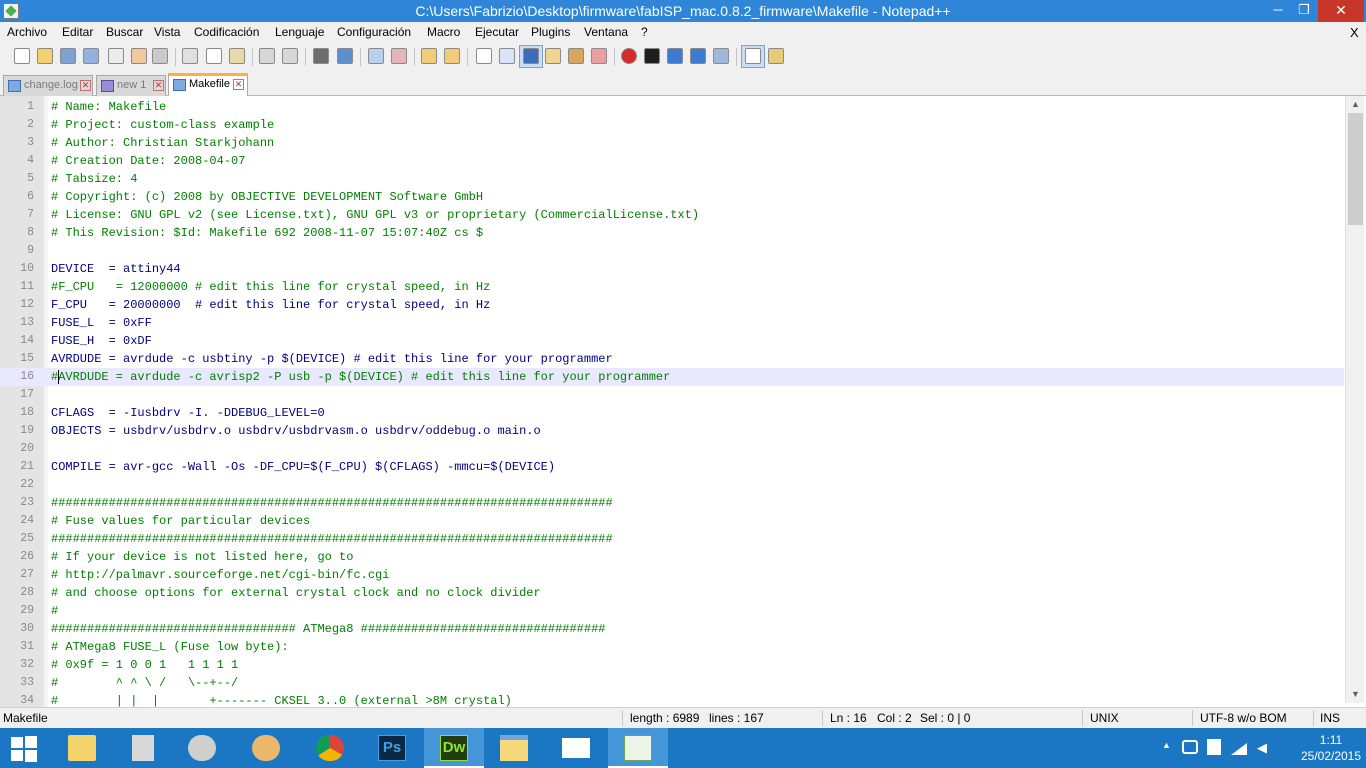  Describe the element at coordinates (131, 85) in the screenshot. I see `tab-new-1: new 1 ✕` at that location.